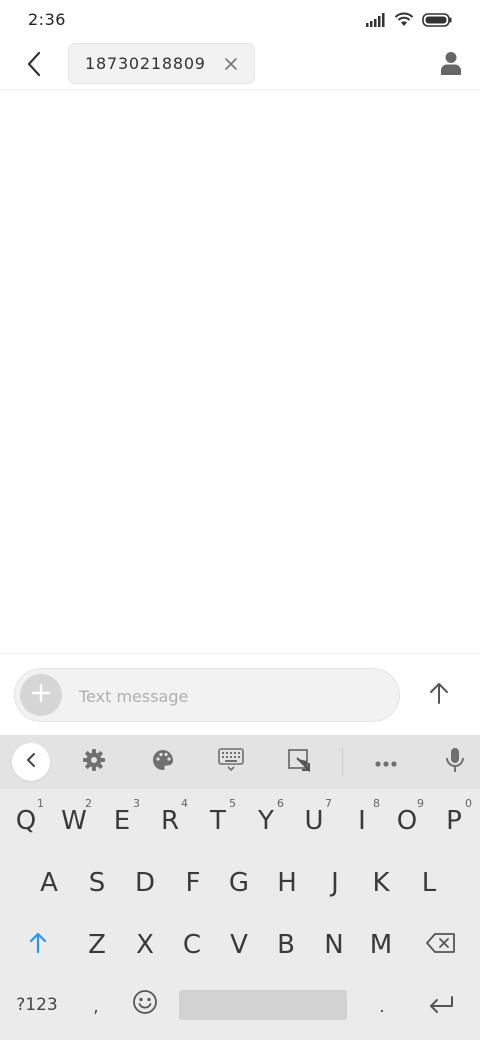 This screenshot has width=480, height=1040. I want to click on backspace-key, so click(441, 945).